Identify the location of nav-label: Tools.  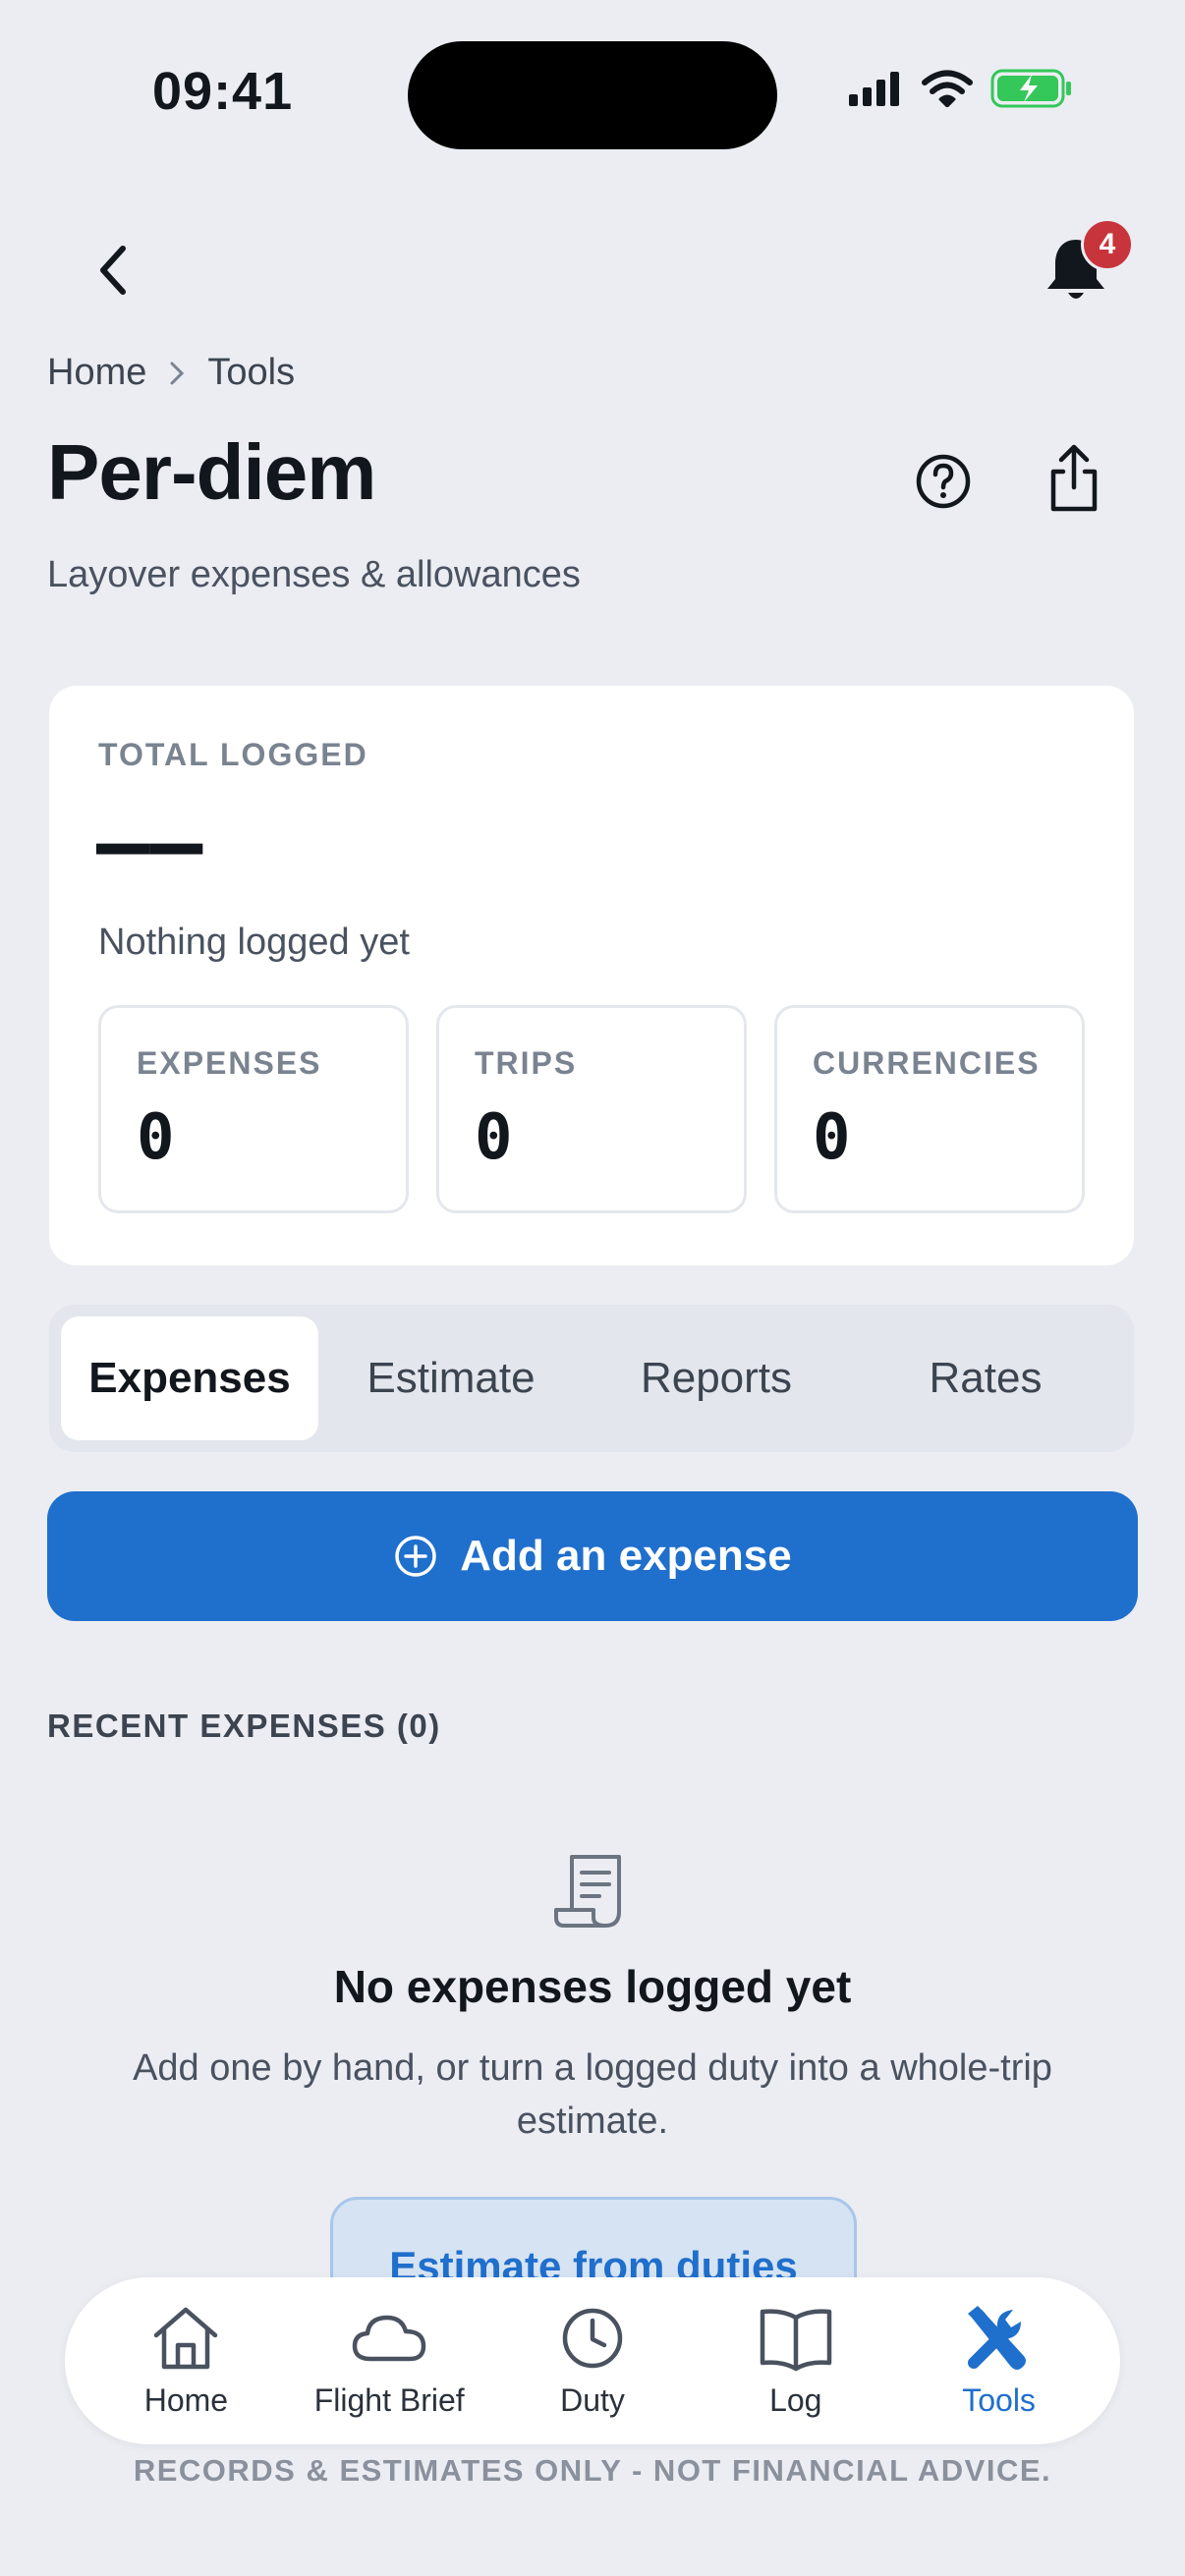
(999, 2399).